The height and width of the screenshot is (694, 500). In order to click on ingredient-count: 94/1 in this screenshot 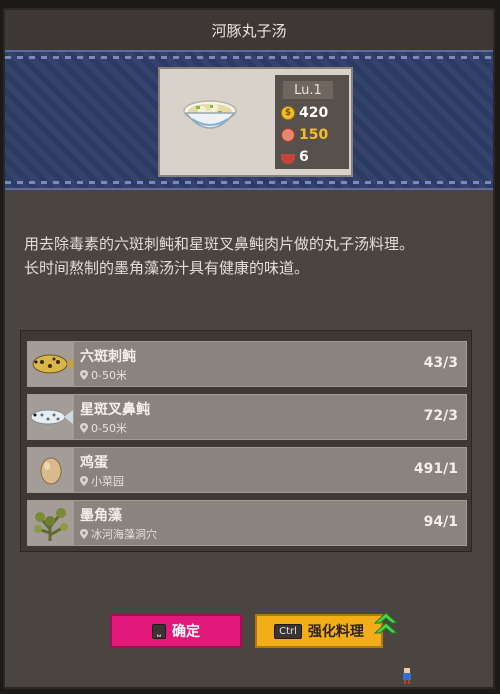, I will do `click(440, 522)`.